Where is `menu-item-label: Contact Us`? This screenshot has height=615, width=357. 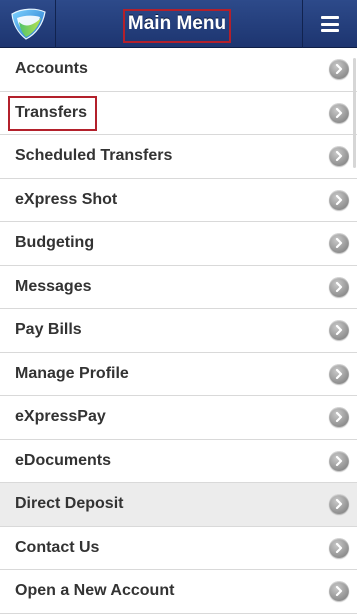 menu-item-label: Contact Us is located at coordinates (57, 547).